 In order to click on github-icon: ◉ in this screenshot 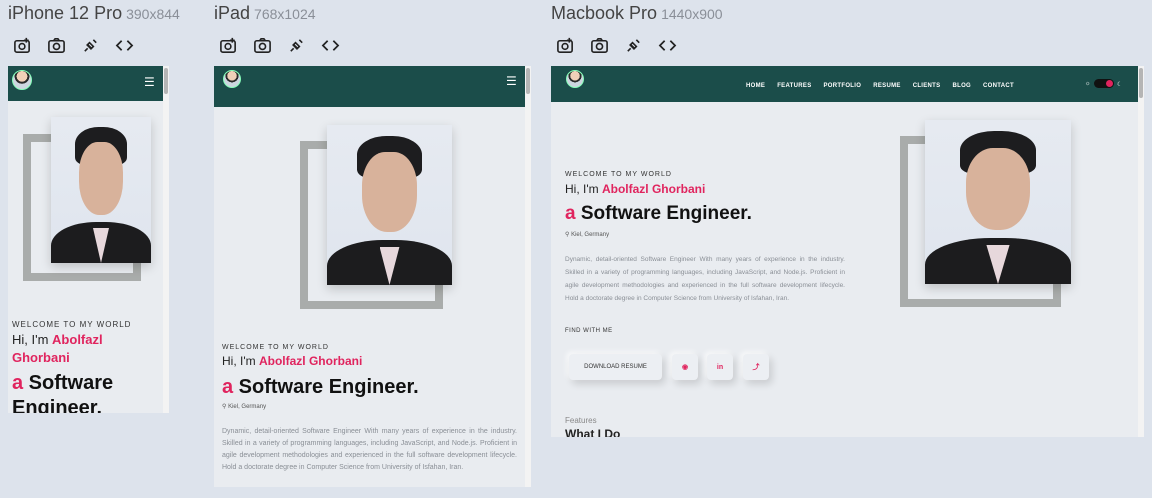, I will do `click(685, 367)`.